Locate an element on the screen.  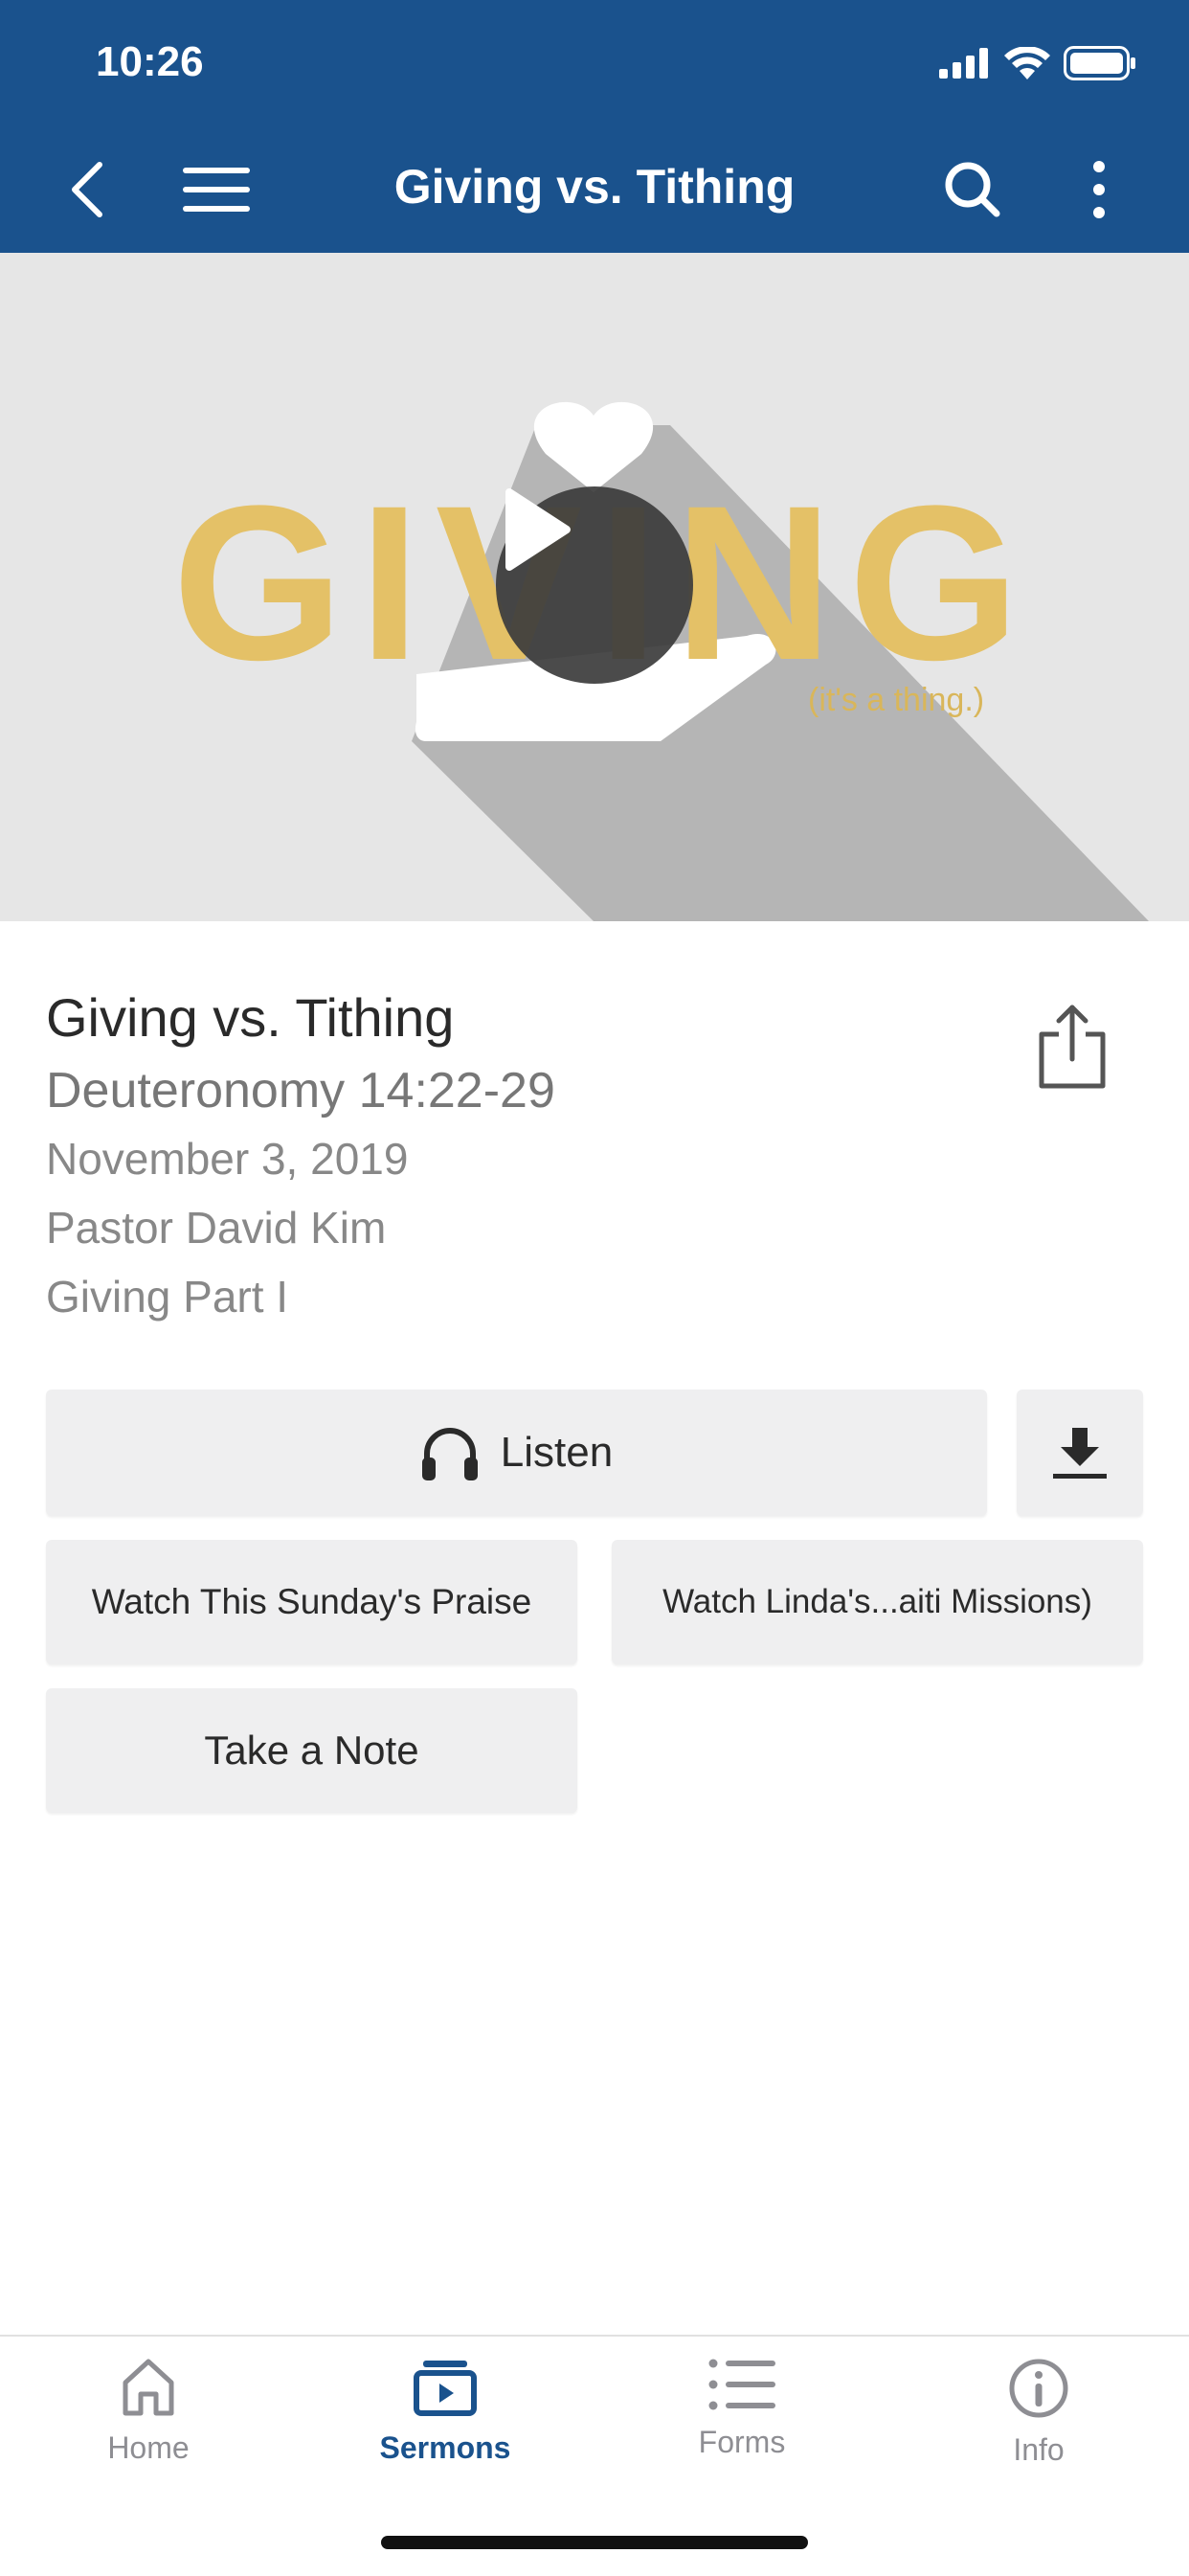
status-icons is located at coordinates (1037, 65).